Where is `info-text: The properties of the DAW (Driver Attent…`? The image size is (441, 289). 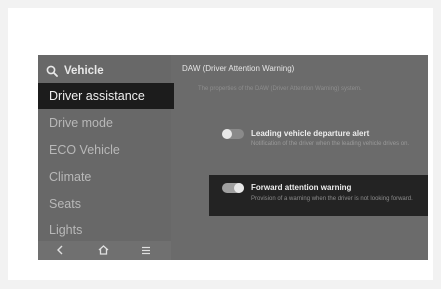
info-text: The properties of the DAW (Driver Attent… is located at coordinates (280, 89).